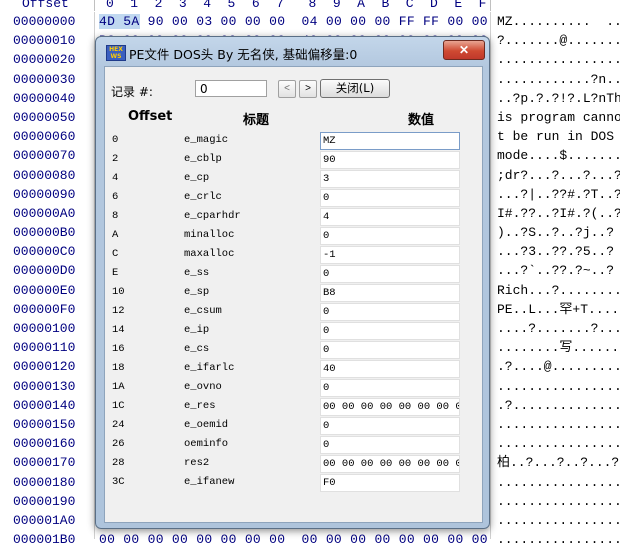 This screenshot has height=549, width=620. Describe the element at coordinates (206, 425) in the screenshot. I see `field-name: e_oemid` at that location.